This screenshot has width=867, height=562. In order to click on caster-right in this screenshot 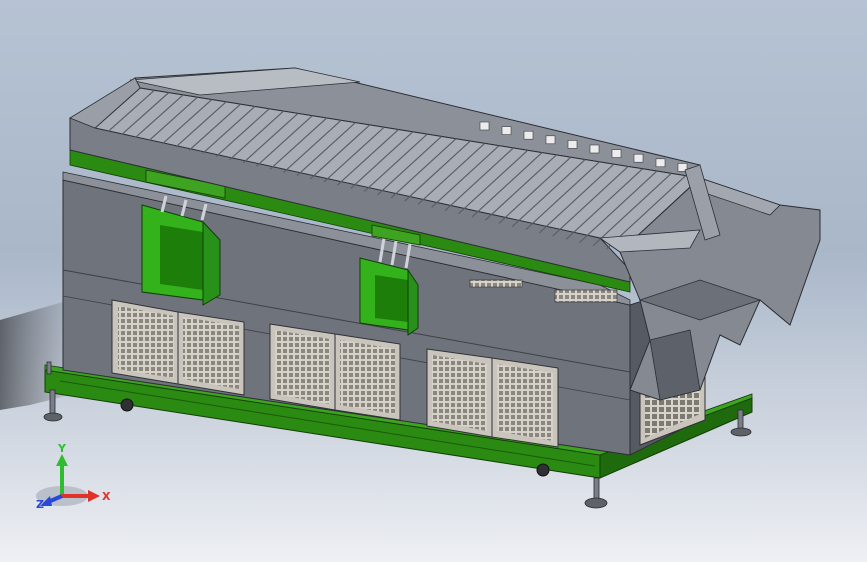, I will do `click(543, 470)`.